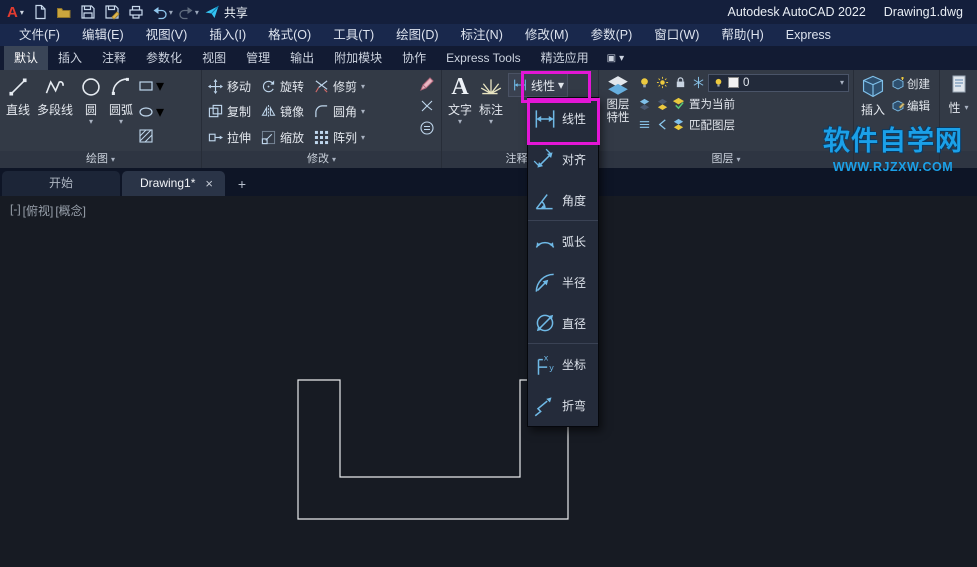  Describe the element at coordinates (910, 84) in the screenshot. I see `create-block-button: 创建` at that location.